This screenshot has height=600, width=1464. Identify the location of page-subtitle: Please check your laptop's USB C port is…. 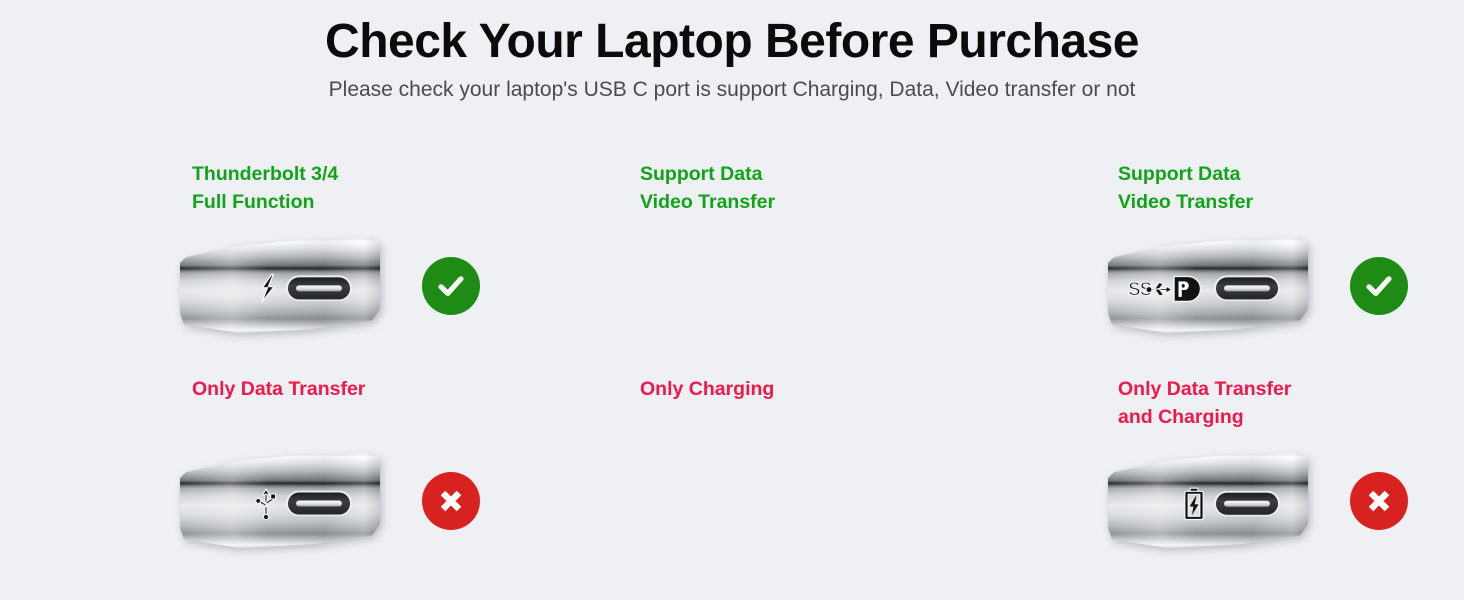
(732, 90).